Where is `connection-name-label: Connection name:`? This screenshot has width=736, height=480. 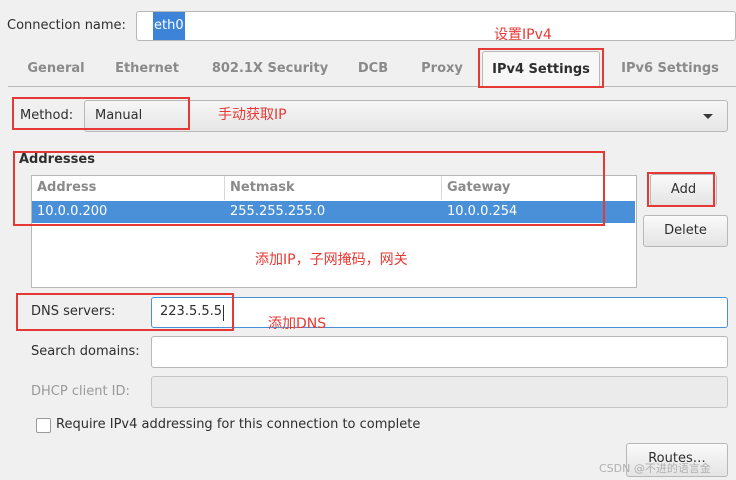 connection-name-label: Connection name: is located at coordinates (66, 25).